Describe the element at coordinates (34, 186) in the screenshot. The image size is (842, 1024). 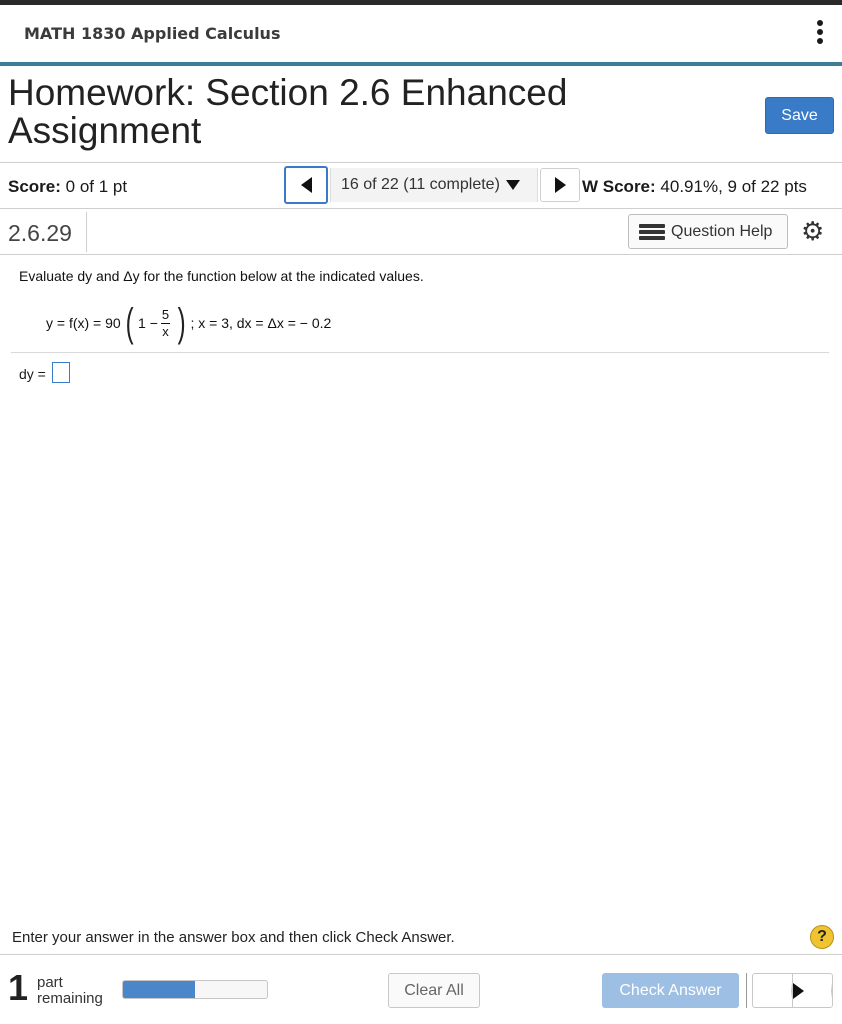
I see `score-label: Score:` at that location.